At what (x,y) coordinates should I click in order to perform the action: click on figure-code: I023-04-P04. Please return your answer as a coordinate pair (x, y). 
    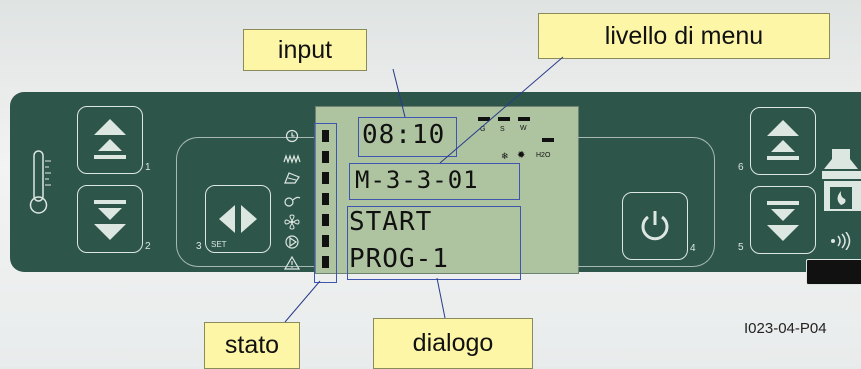
    Looking at the image, I should click on (785, 328).